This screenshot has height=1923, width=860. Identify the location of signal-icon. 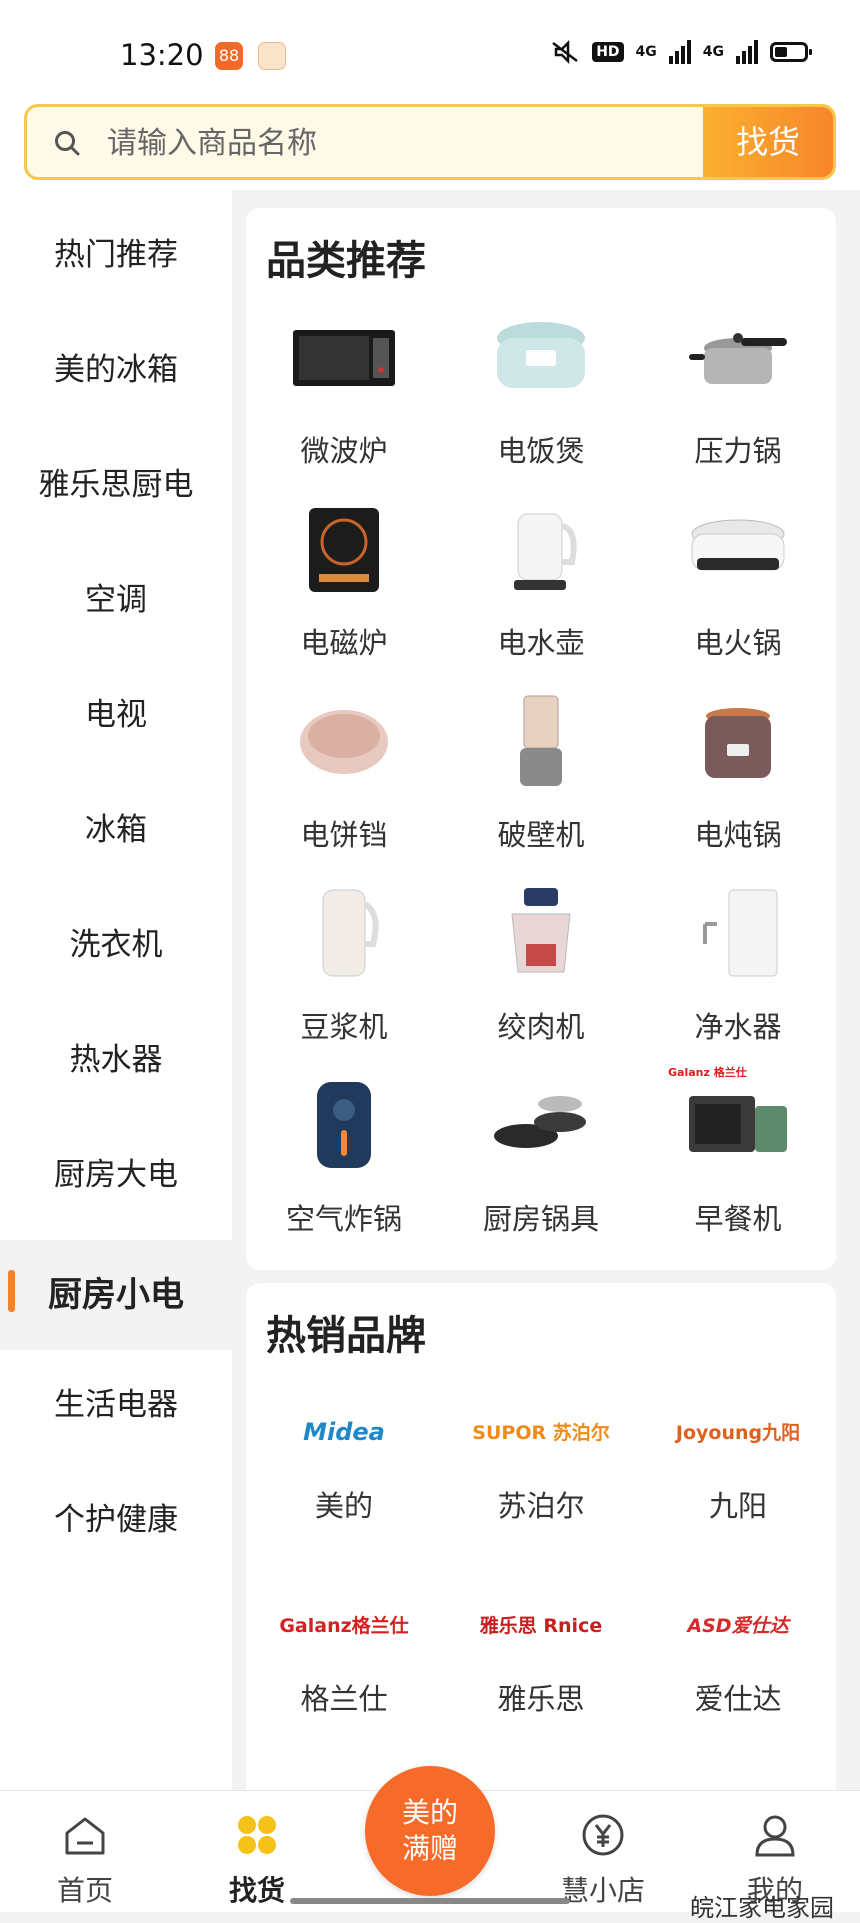
(679, 52).